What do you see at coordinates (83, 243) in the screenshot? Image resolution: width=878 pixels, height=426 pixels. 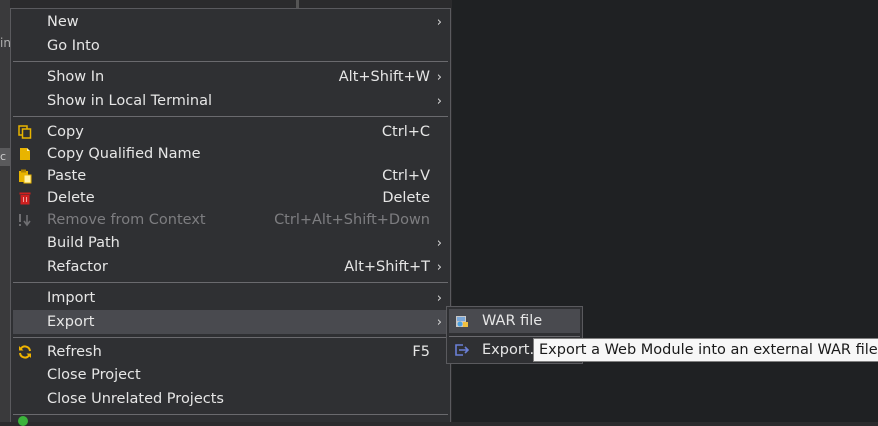 I see `menu-item-label: Build Path` at bounding box center [83, 243].